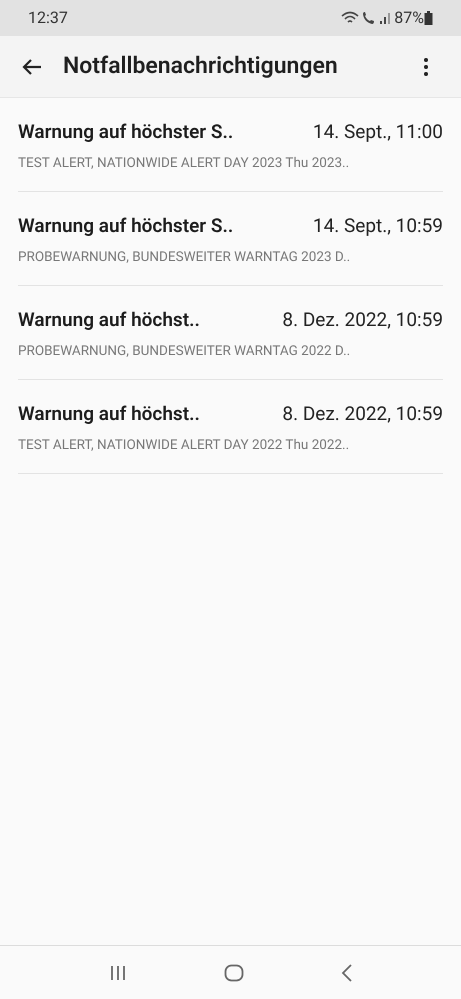 The width and height of the screenshot is (461, 999). Describe the element at coordinates (377, 226) in the screenshot. I see `alert-time: 14. Sept., 10:59` at that location.